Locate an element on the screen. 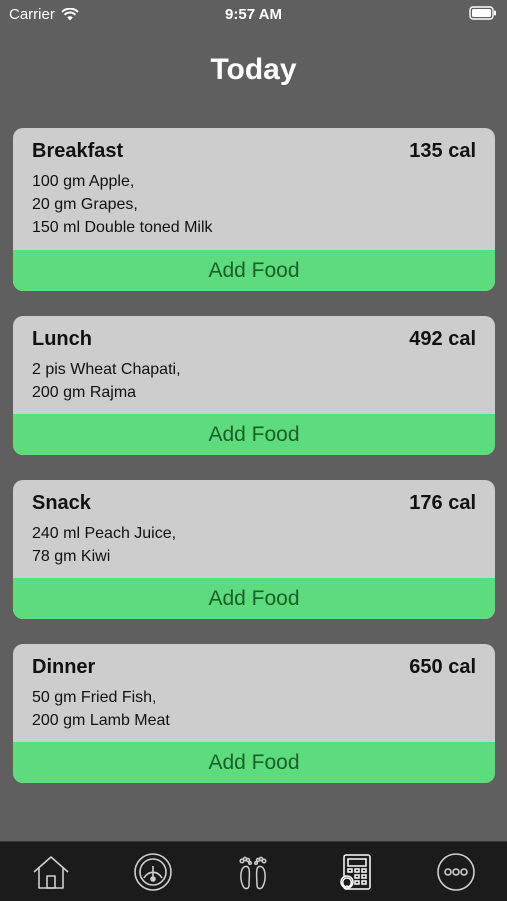 The height and width of the screenshot is (901, 507). food-item: 100 gm Apple, is located at coordinates (83, 181).